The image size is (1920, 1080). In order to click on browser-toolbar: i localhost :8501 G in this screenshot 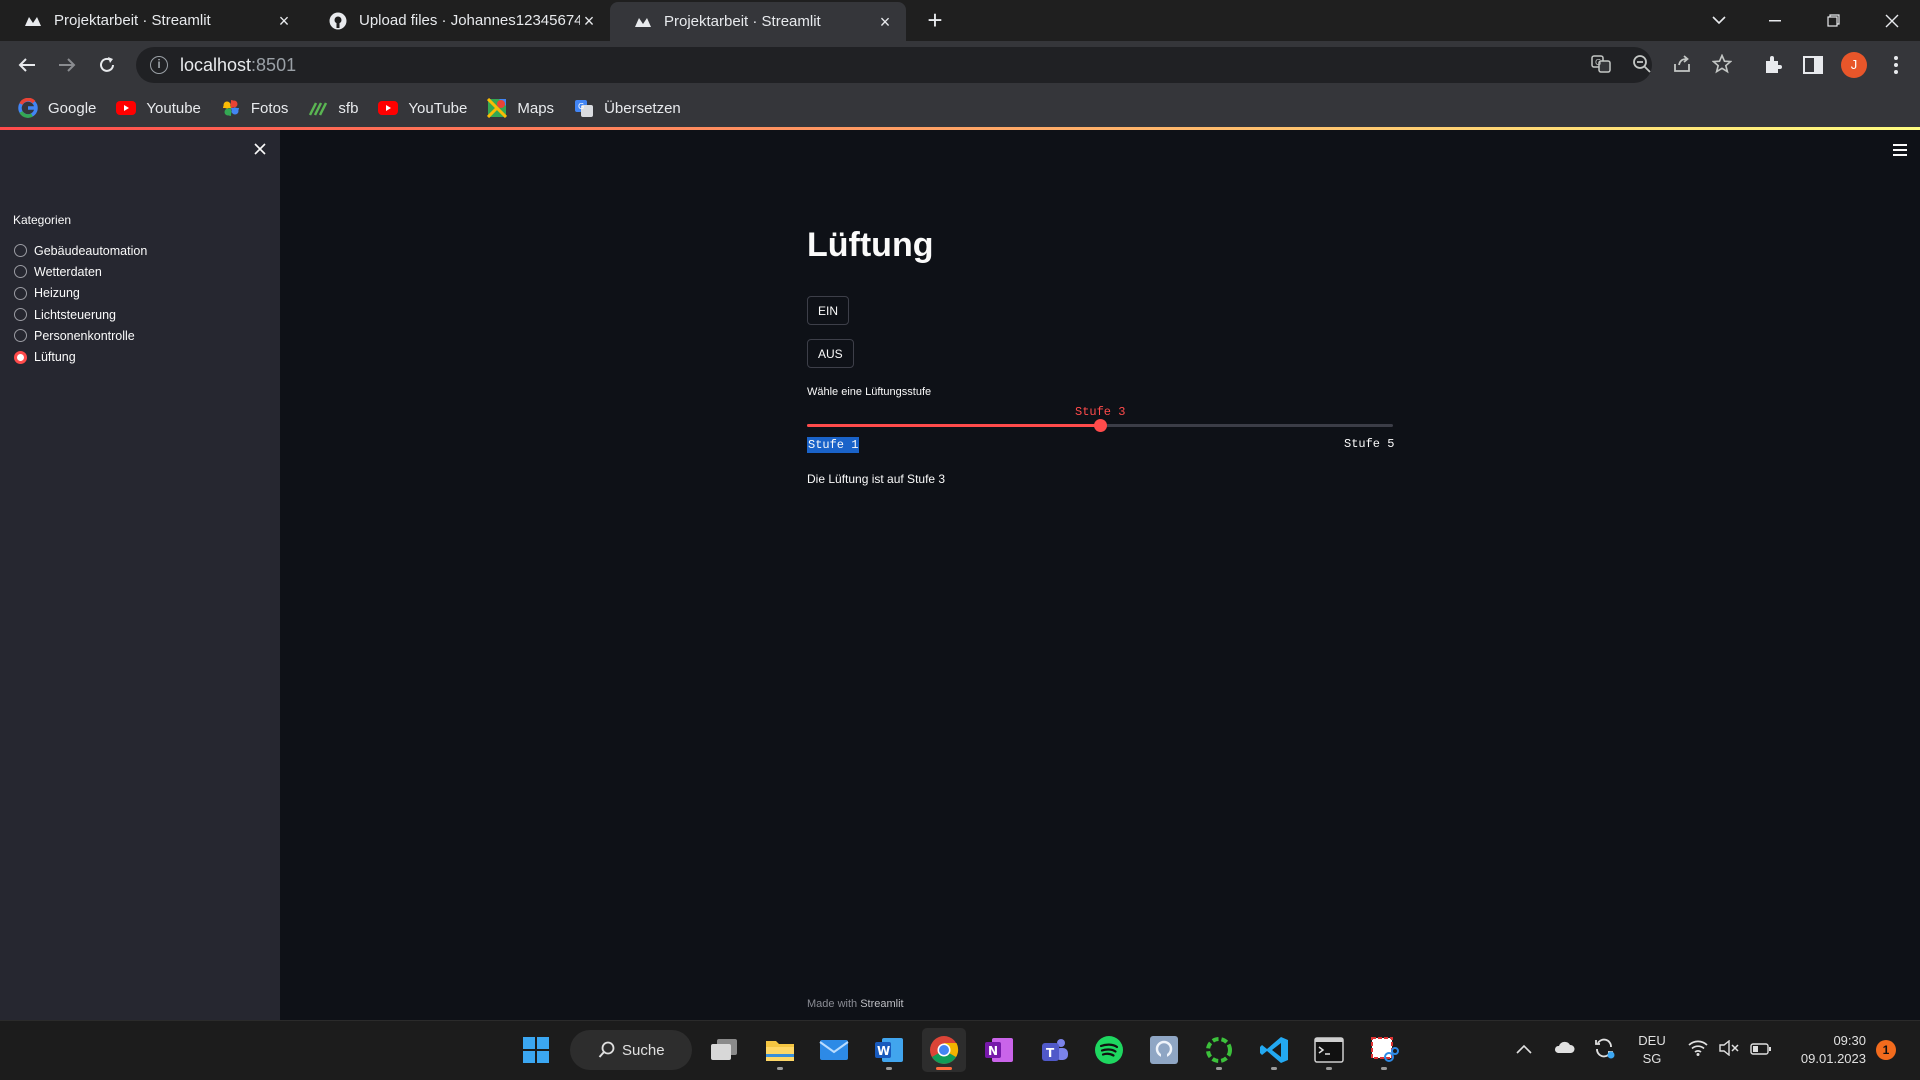, I will do `click(960, 65)`.